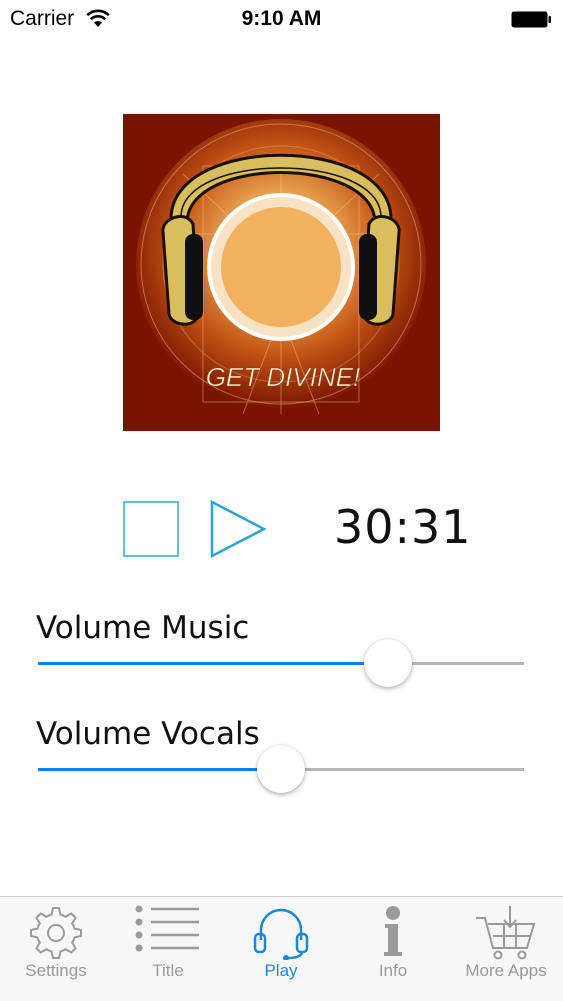  I want to click on status-time: 9:10 AM, so click(281, 18).